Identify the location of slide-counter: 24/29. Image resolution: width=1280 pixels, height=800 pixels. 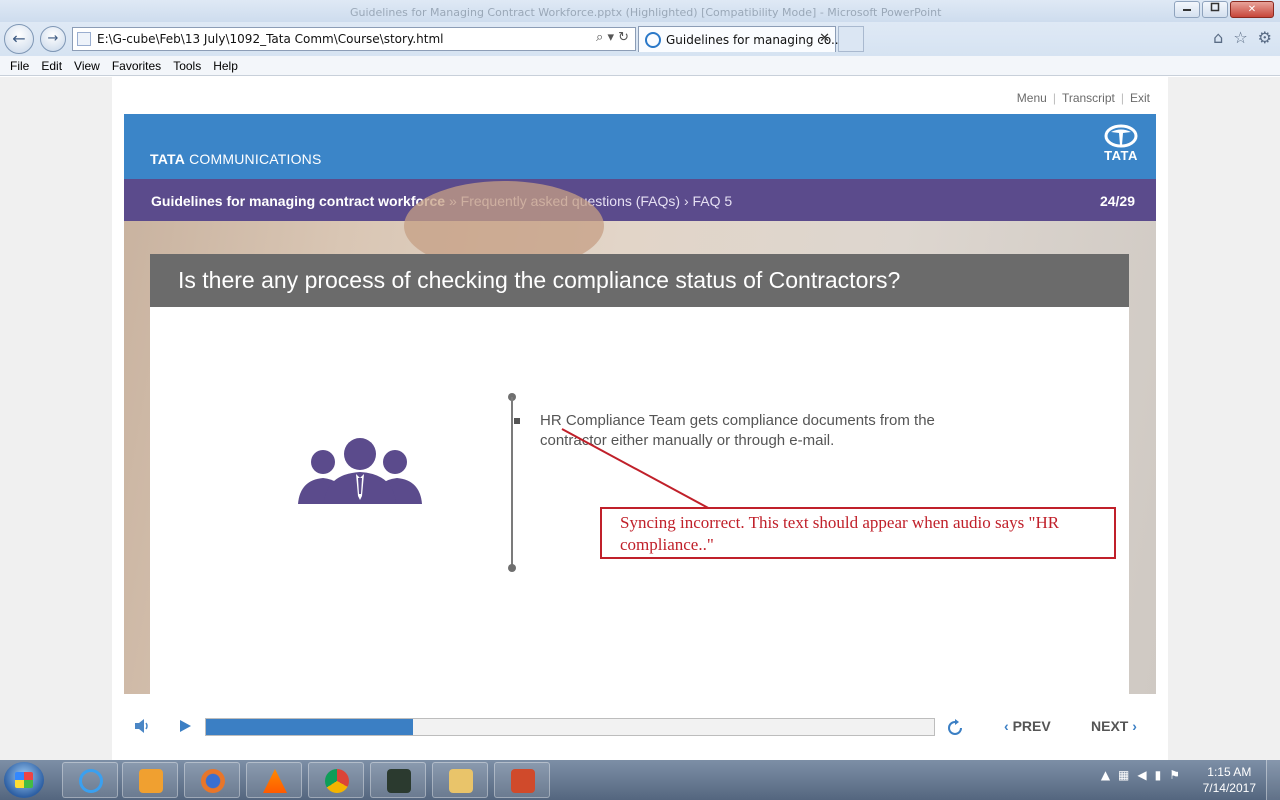
(1117, 201).